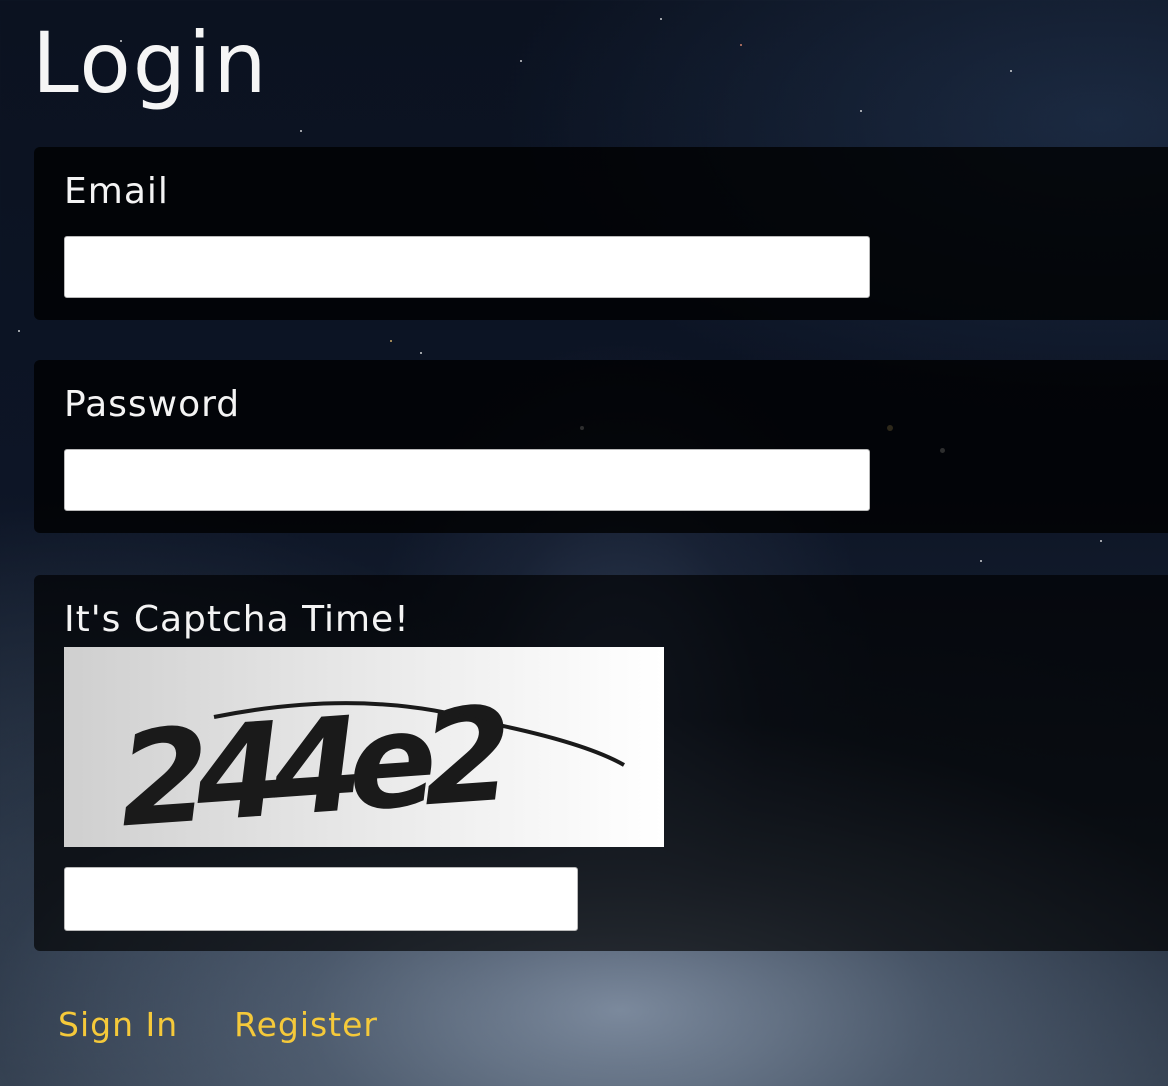 The width and height of the screenshot is (1168, 1086). I want to click on page-title: Login, so click(150, 63).